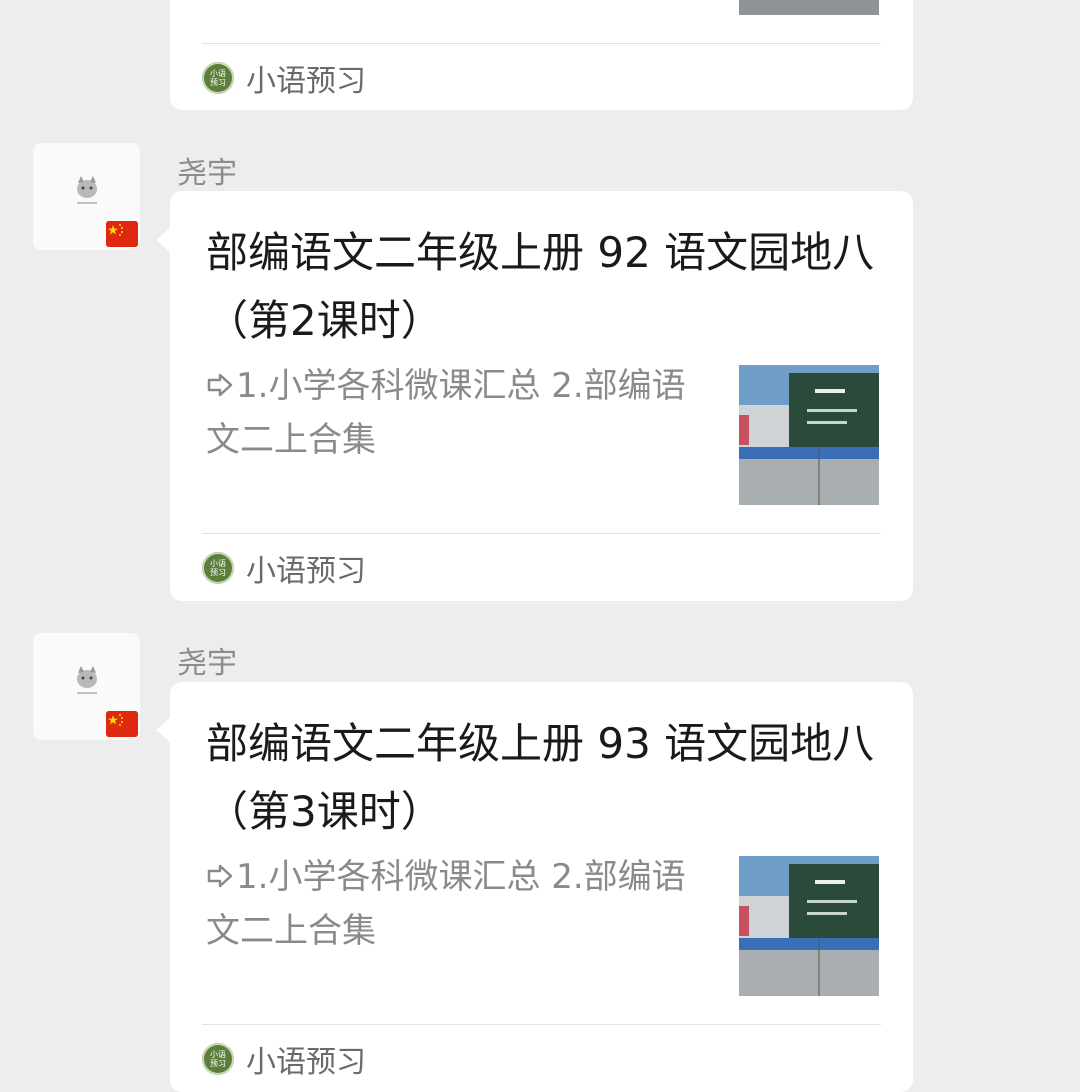 The height and width of the screenshot is (1092, 1080). Describe the element at coordinates (540, 286) in the screenshot. I see `article-title: 部编语文二年级上册 92 语文园地八（第2课时）` at that location.